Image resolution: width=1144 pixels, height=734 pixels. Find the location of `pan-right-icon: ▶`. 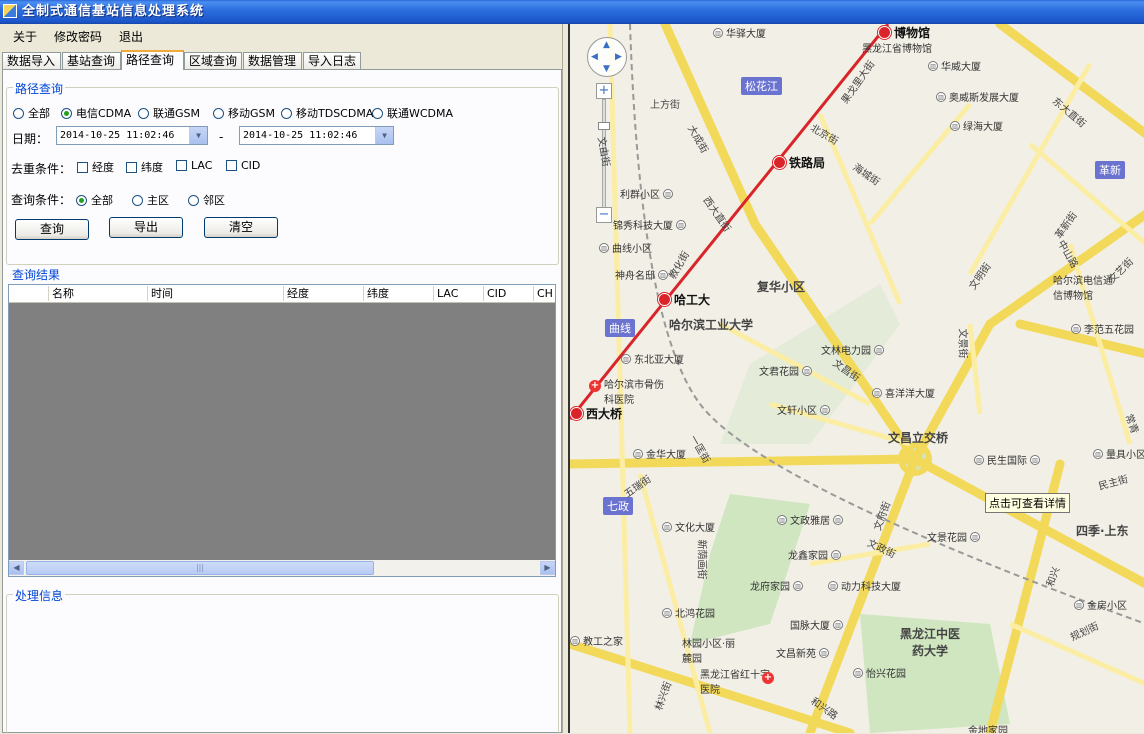

pan-right-icon: ▶ is located at coordinates (618, 57).